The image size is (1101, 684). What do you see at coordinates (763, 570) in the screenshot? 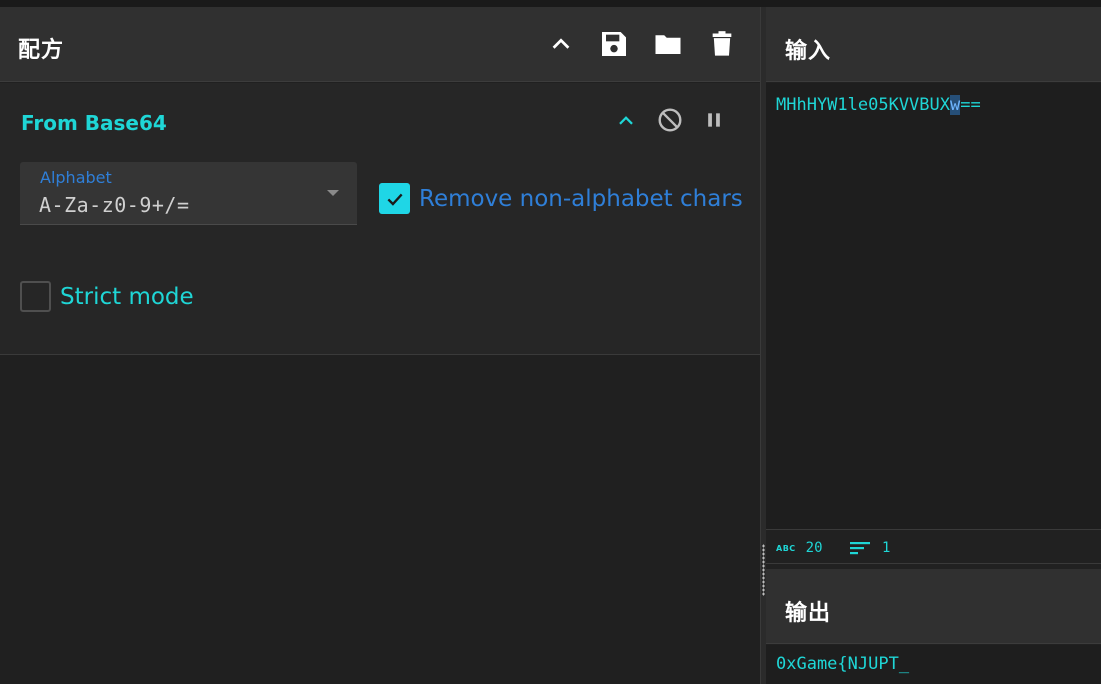
I see `resize-grip-icon` at bounding box center [763, 570].